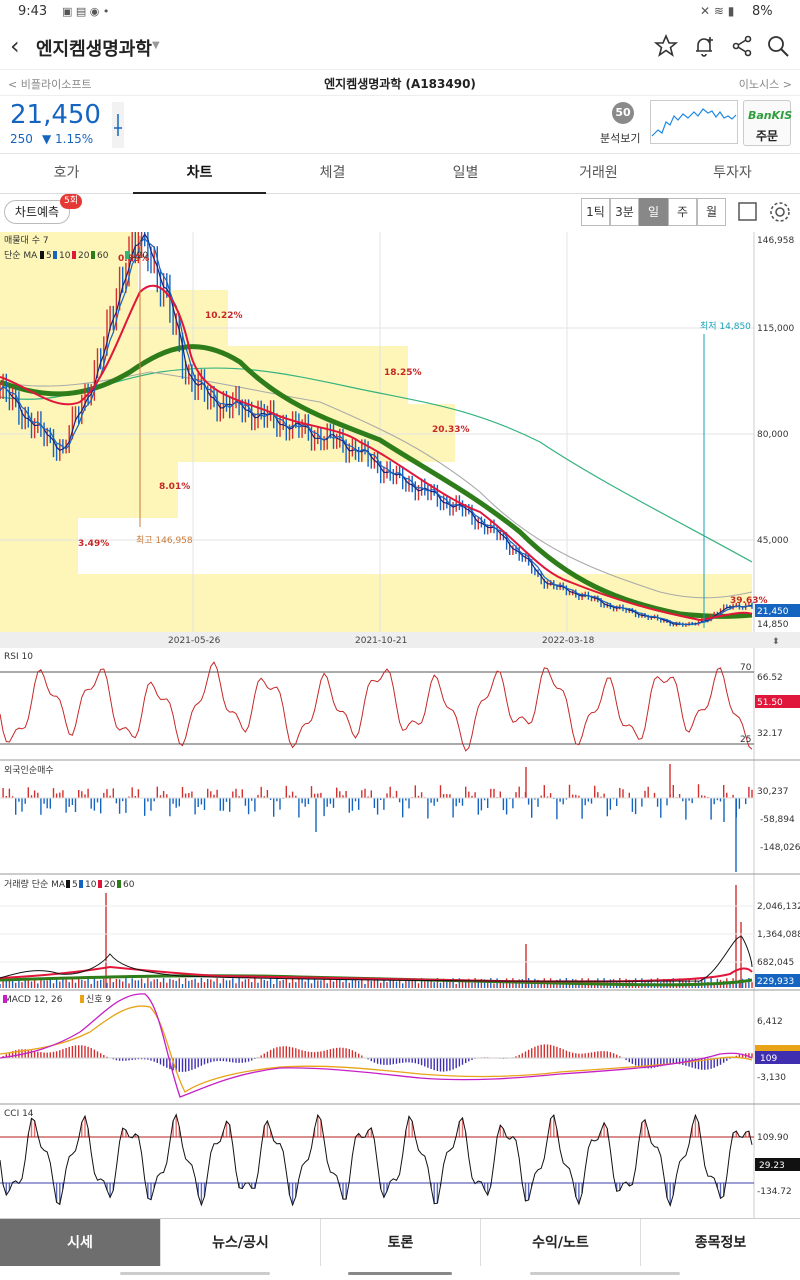 The width and height of the screenshot is (800, 1280). I want to click on macd-value-label: 109, so click(768, 1059).